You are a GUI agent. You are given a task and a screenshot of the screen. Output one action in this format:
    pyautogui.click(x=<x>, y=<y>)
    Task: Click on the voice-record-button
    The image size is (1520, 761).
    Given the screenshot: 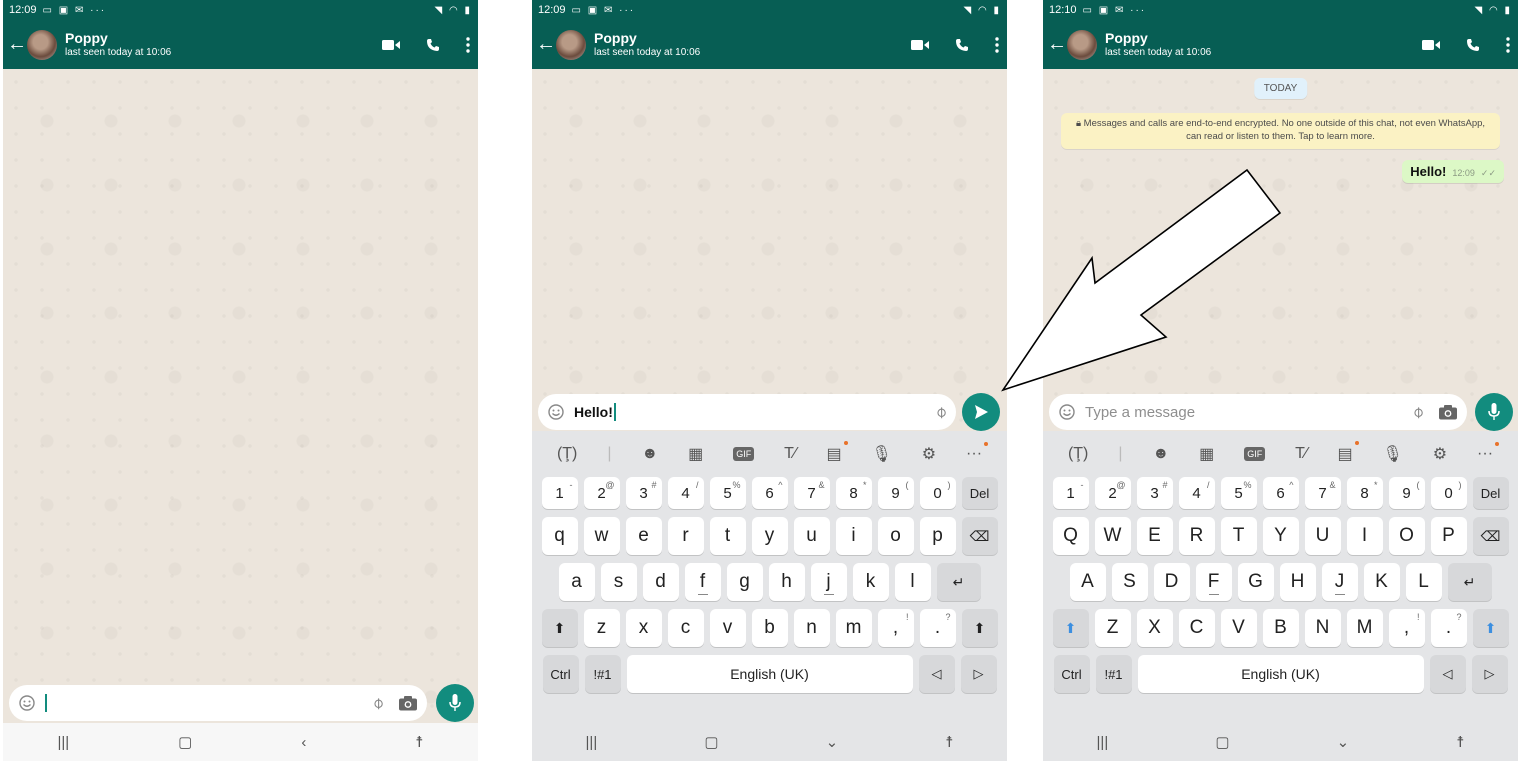 What is the action you would take?
    pyautogui.click(x=1494, y=412)
    